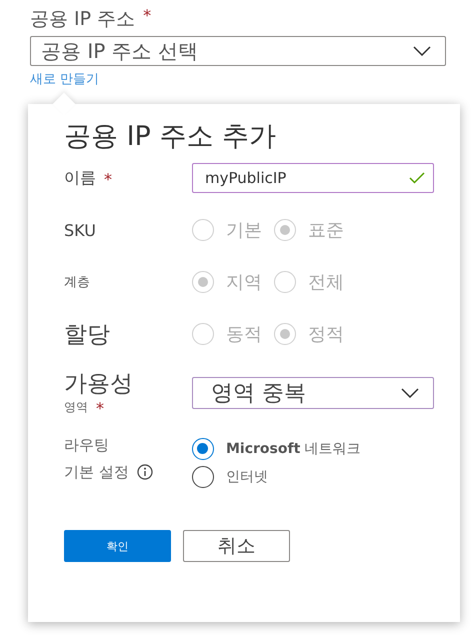 Image resolution: width=474 pixels, height=635 pixels. I want to click on option-label: 기본, so click(244, 230).